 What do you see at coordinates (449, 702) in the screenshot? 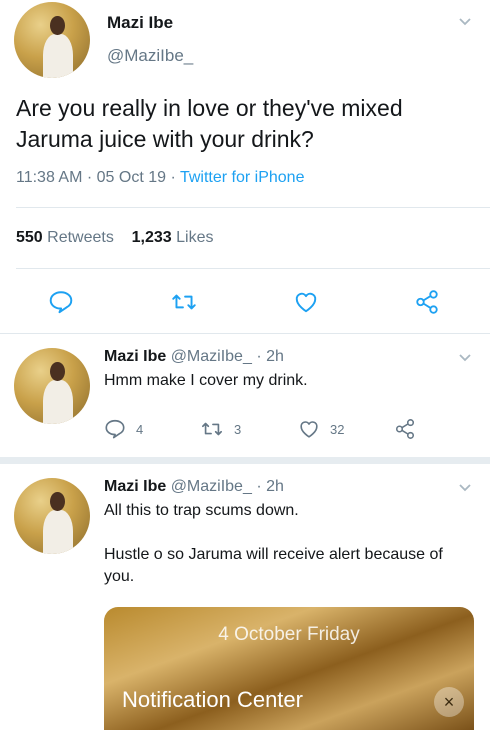
I see `close-icon: ×` at bounding box center [449, 702].